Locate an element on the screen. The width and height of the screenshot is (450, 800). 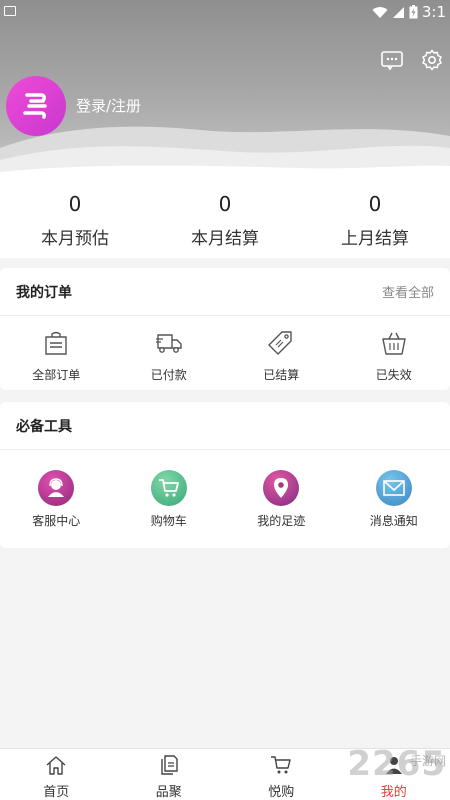
stat-last-month-settled: 0 上月结算 is located at coordinates (375, 218).